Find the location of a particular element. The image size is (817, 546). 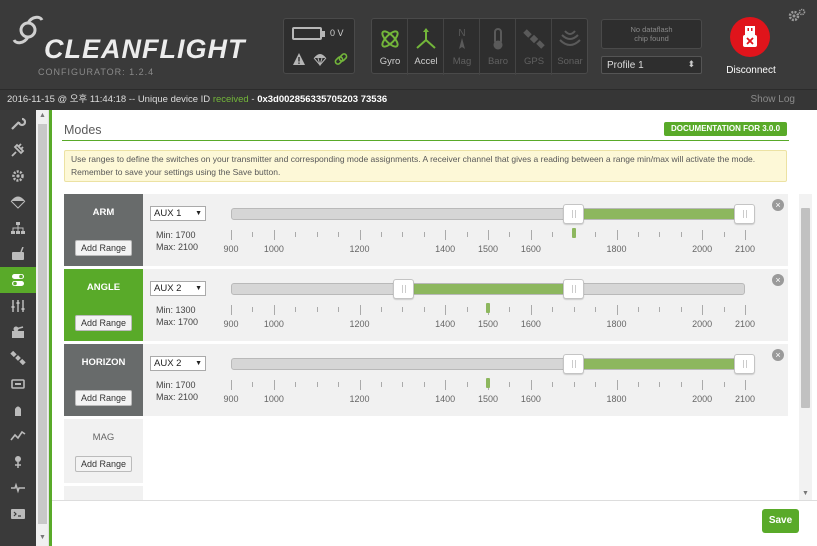

nav-logging is located at coordinates (18, 488).